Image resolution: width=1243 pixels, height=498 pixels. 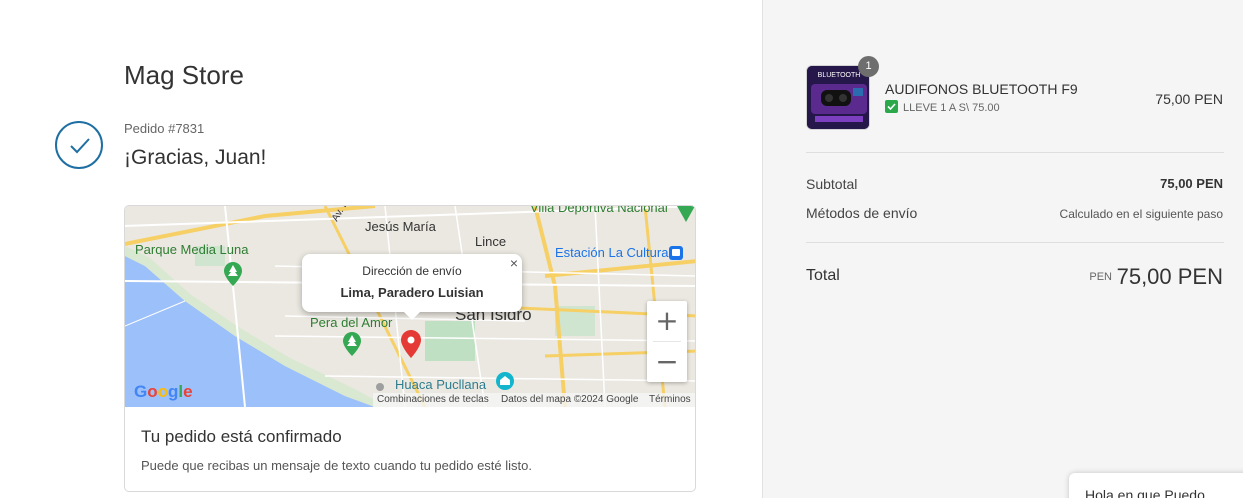 What do you see at coordinates (184, 75) in the screenshot?
I see `store-name: Mag Store` at bounding box center [184, 75].